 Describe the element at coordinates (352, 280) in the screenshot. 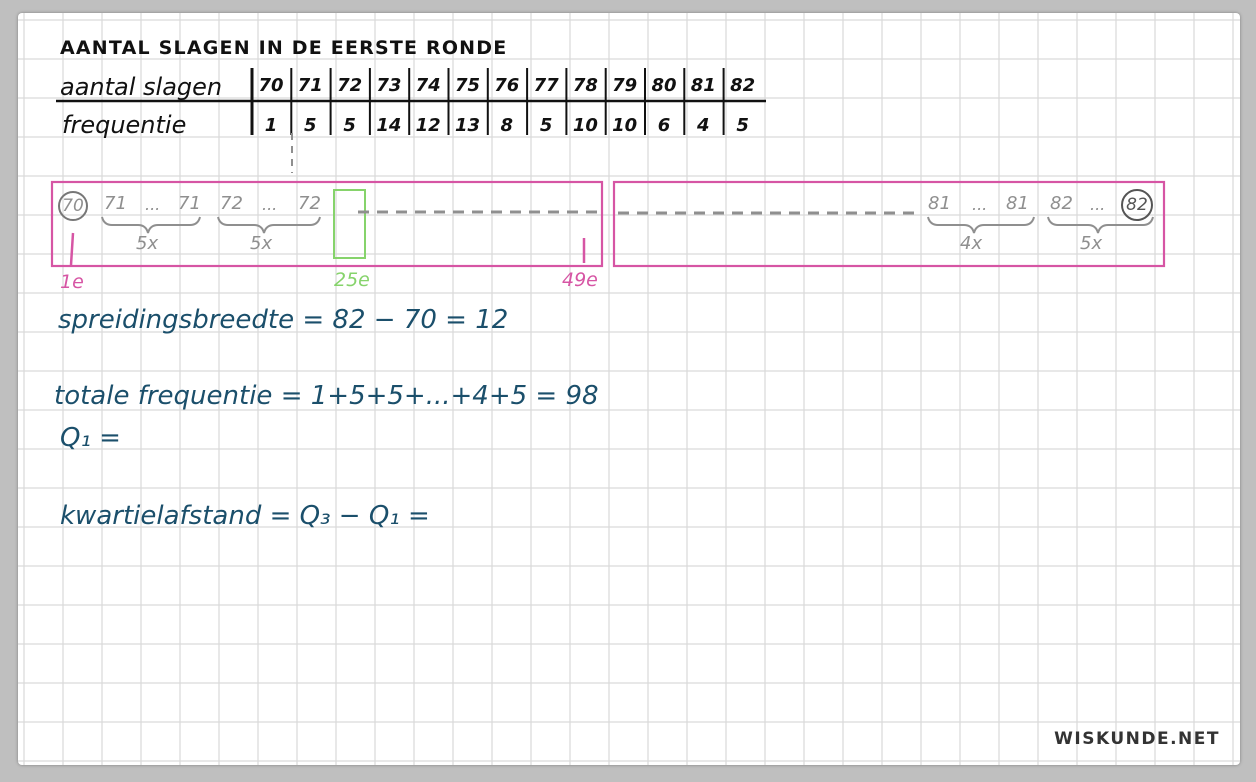

I see `label-position-25: 25e` at that location.